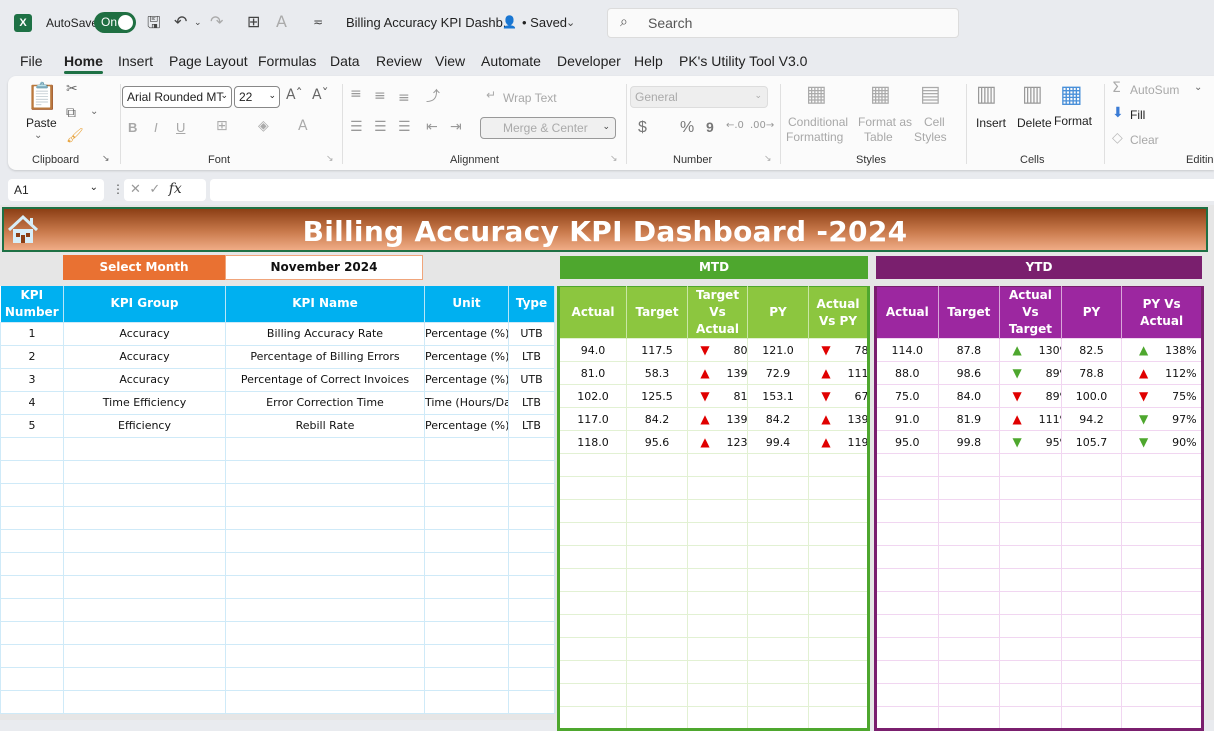 The width and height of the screenshot is (1214, 731). Describe the element at coordinates (1154, 90) in the screenshot. I see `autosum-button: AutoSum` at that location.